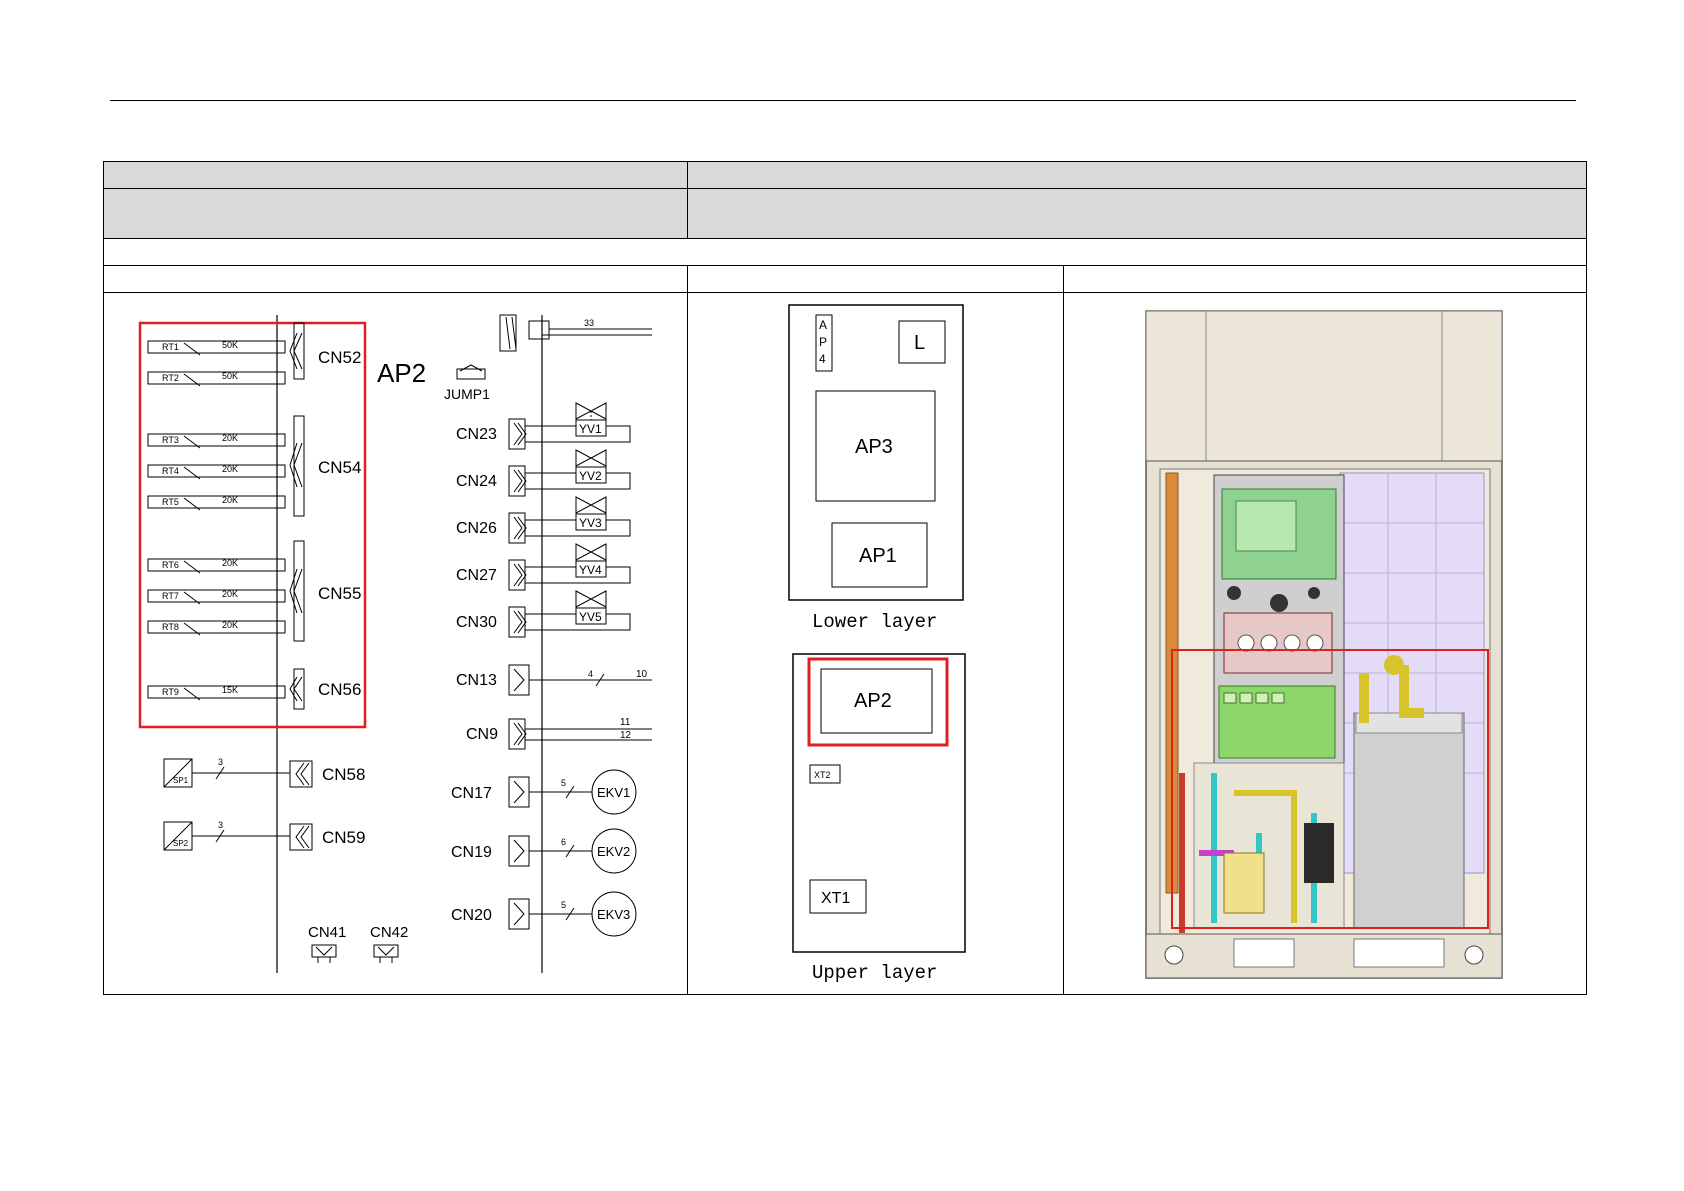 The image size is (1684, 1191). I want to click on svg-text: AP2, so click(873, 701).